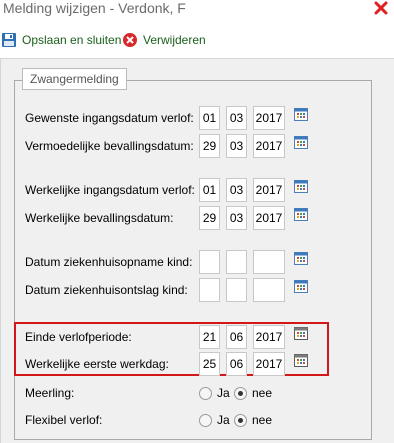  I want to click on radio-row-label: Flexibel verlof:, so click(64, 420).